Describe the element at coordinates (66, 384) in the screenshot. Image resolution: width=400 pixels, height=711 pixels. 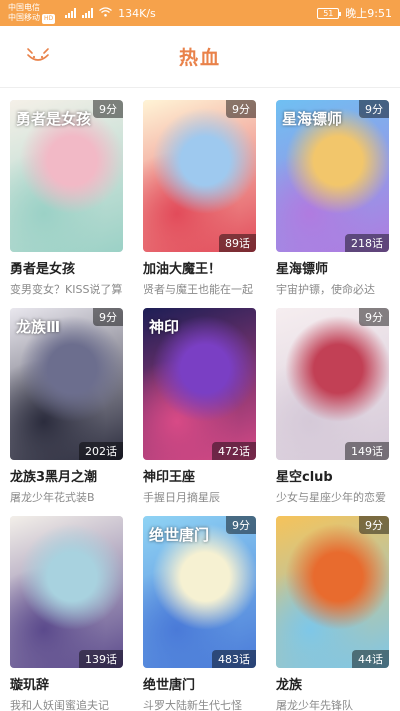
I see `comic-cover: 龙族Ⅲ 9分 202话` at that location.